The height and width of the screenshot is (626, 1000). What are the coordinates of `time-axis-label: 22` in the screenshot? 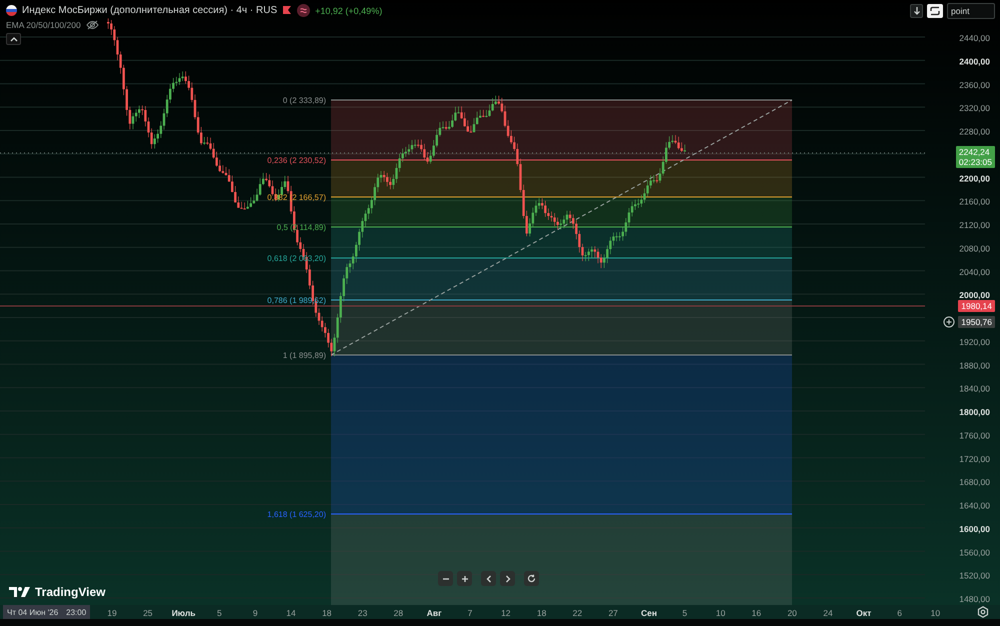 It's located at (577, 613).